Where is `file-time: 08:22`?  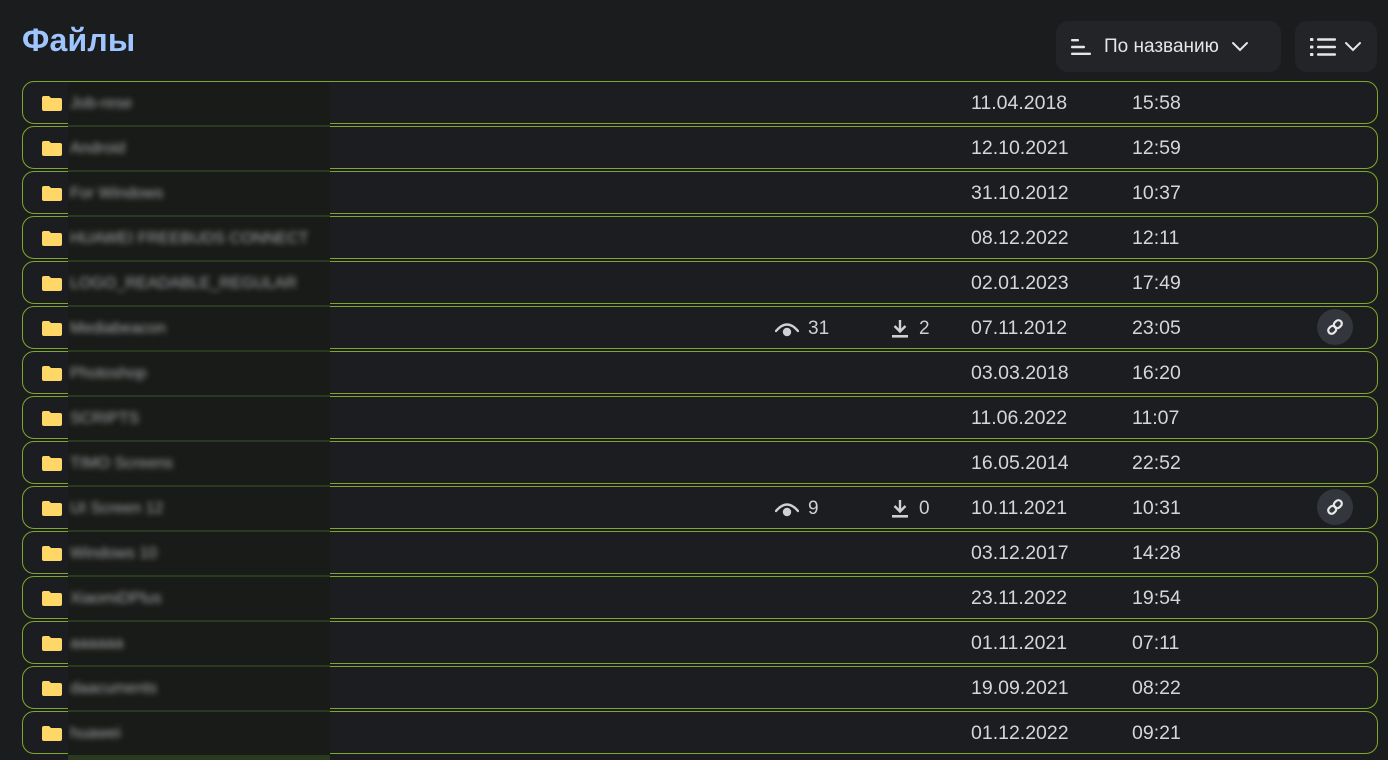 file-time: 08:22 is located at coordinates (1156, 688).